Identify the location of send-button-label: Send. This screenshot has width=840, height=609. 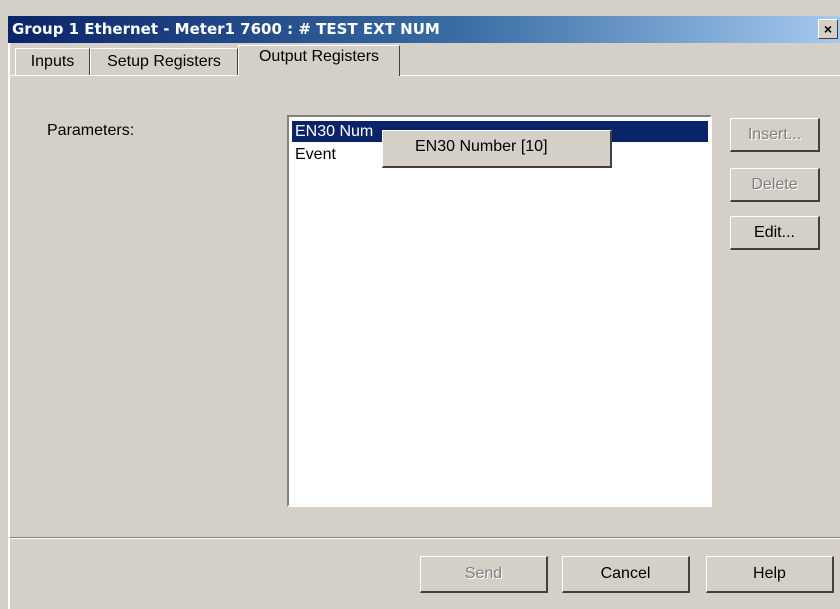
(483, 573).